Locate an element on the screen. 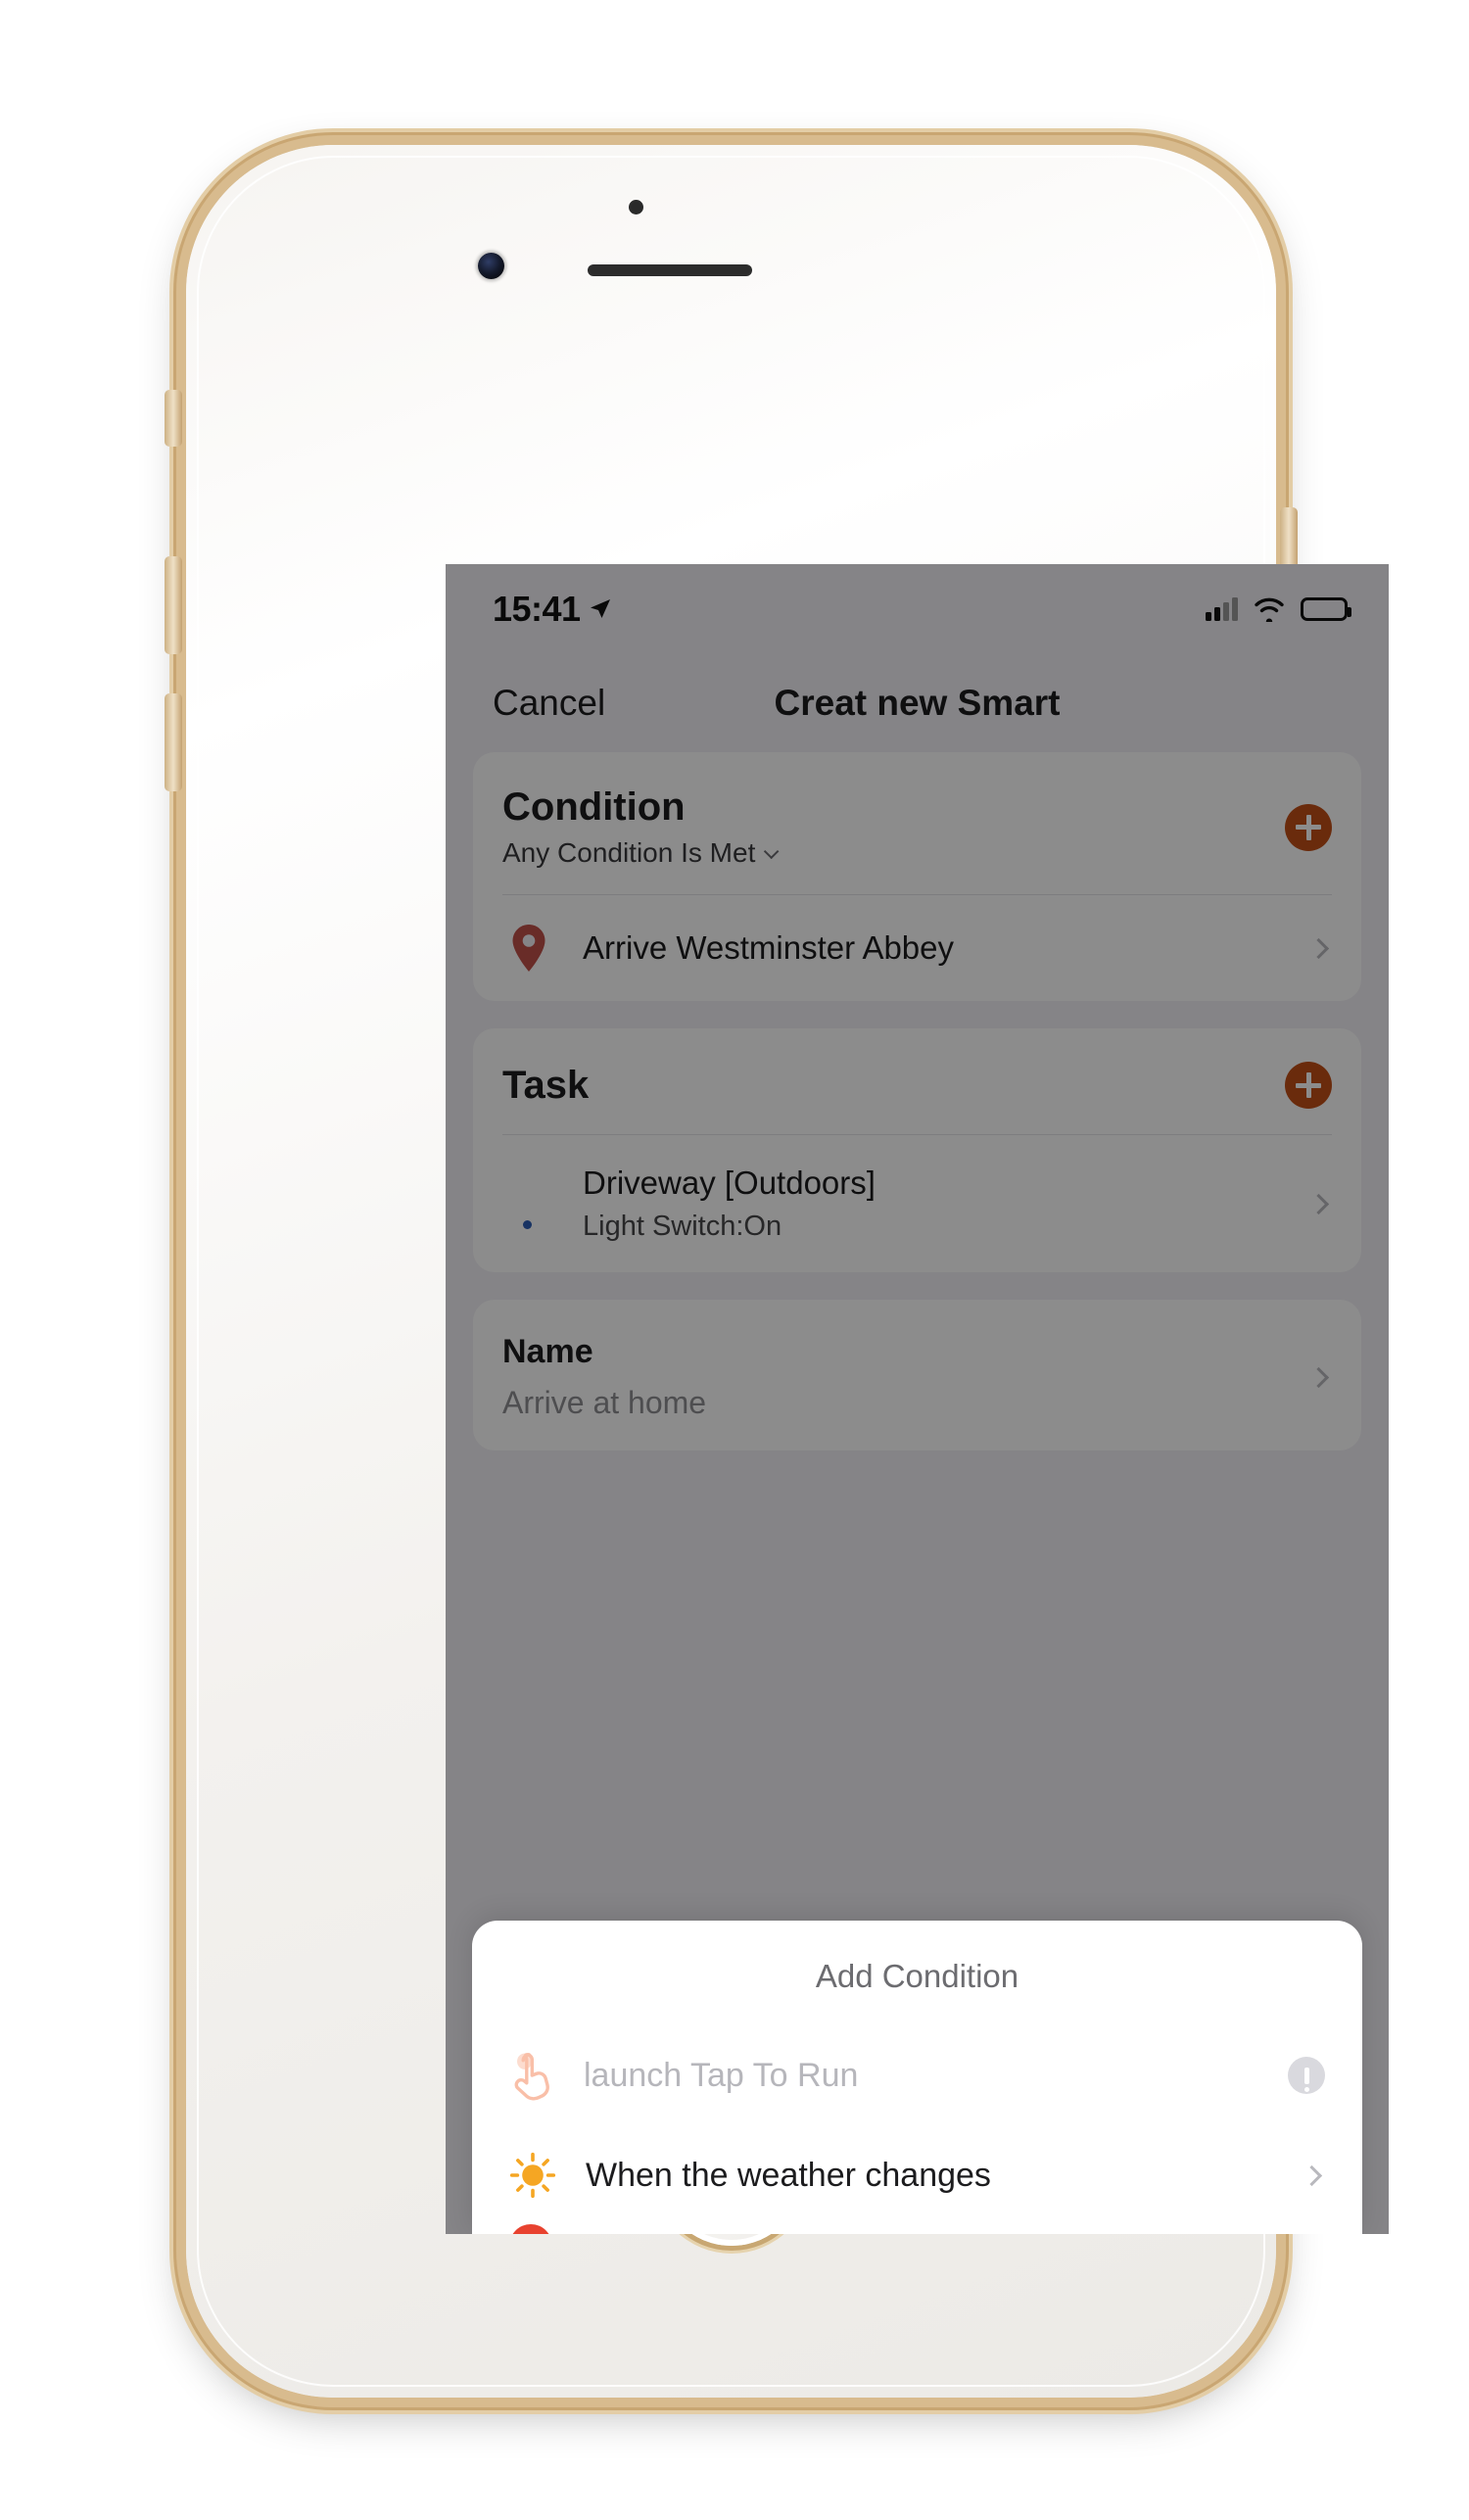  sheet-row-weather: When the weather changes is located at coordinates (917, 2175).